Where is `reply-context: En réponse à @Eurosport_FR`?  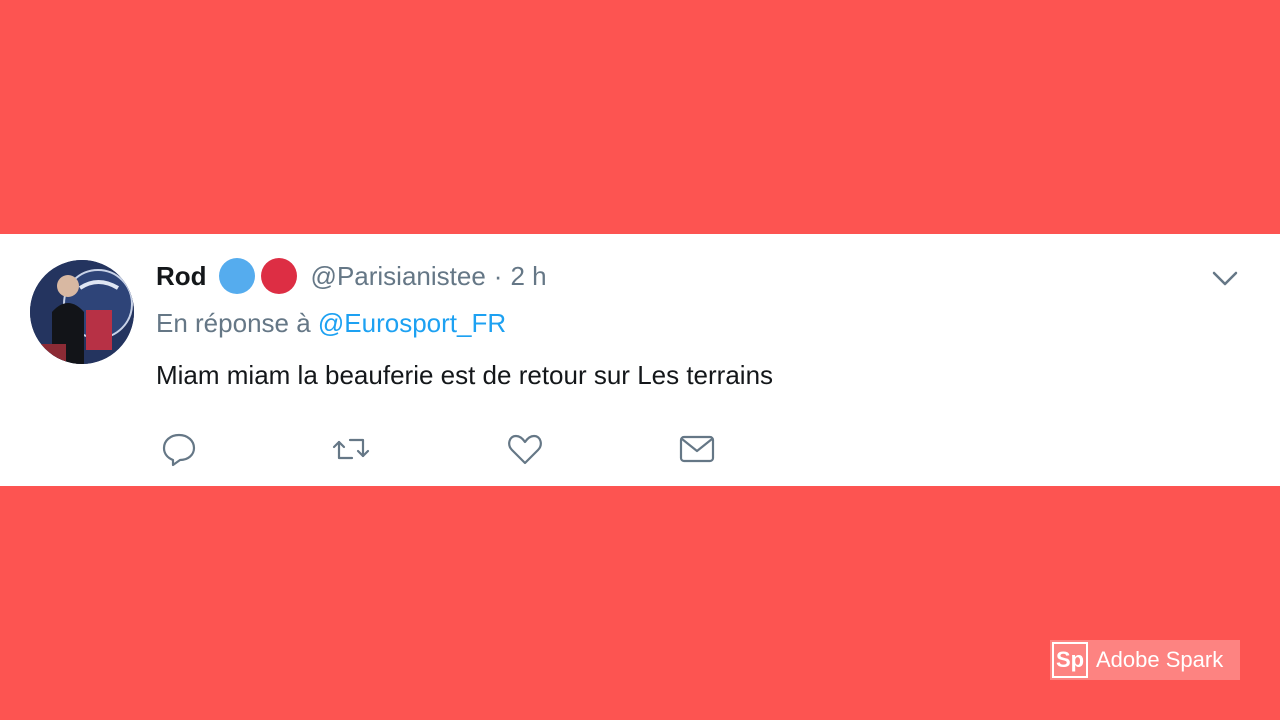 reply-context: En réponse à @Eurosport_FR is located at coordinates (331, 323).